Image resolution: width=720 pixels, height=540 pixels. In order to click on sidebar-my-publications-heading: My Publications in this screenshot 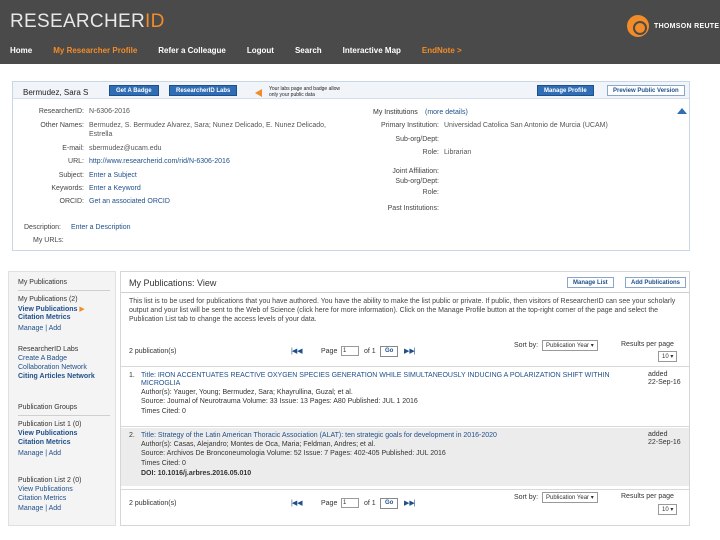, I will do `click(43, 282)`.